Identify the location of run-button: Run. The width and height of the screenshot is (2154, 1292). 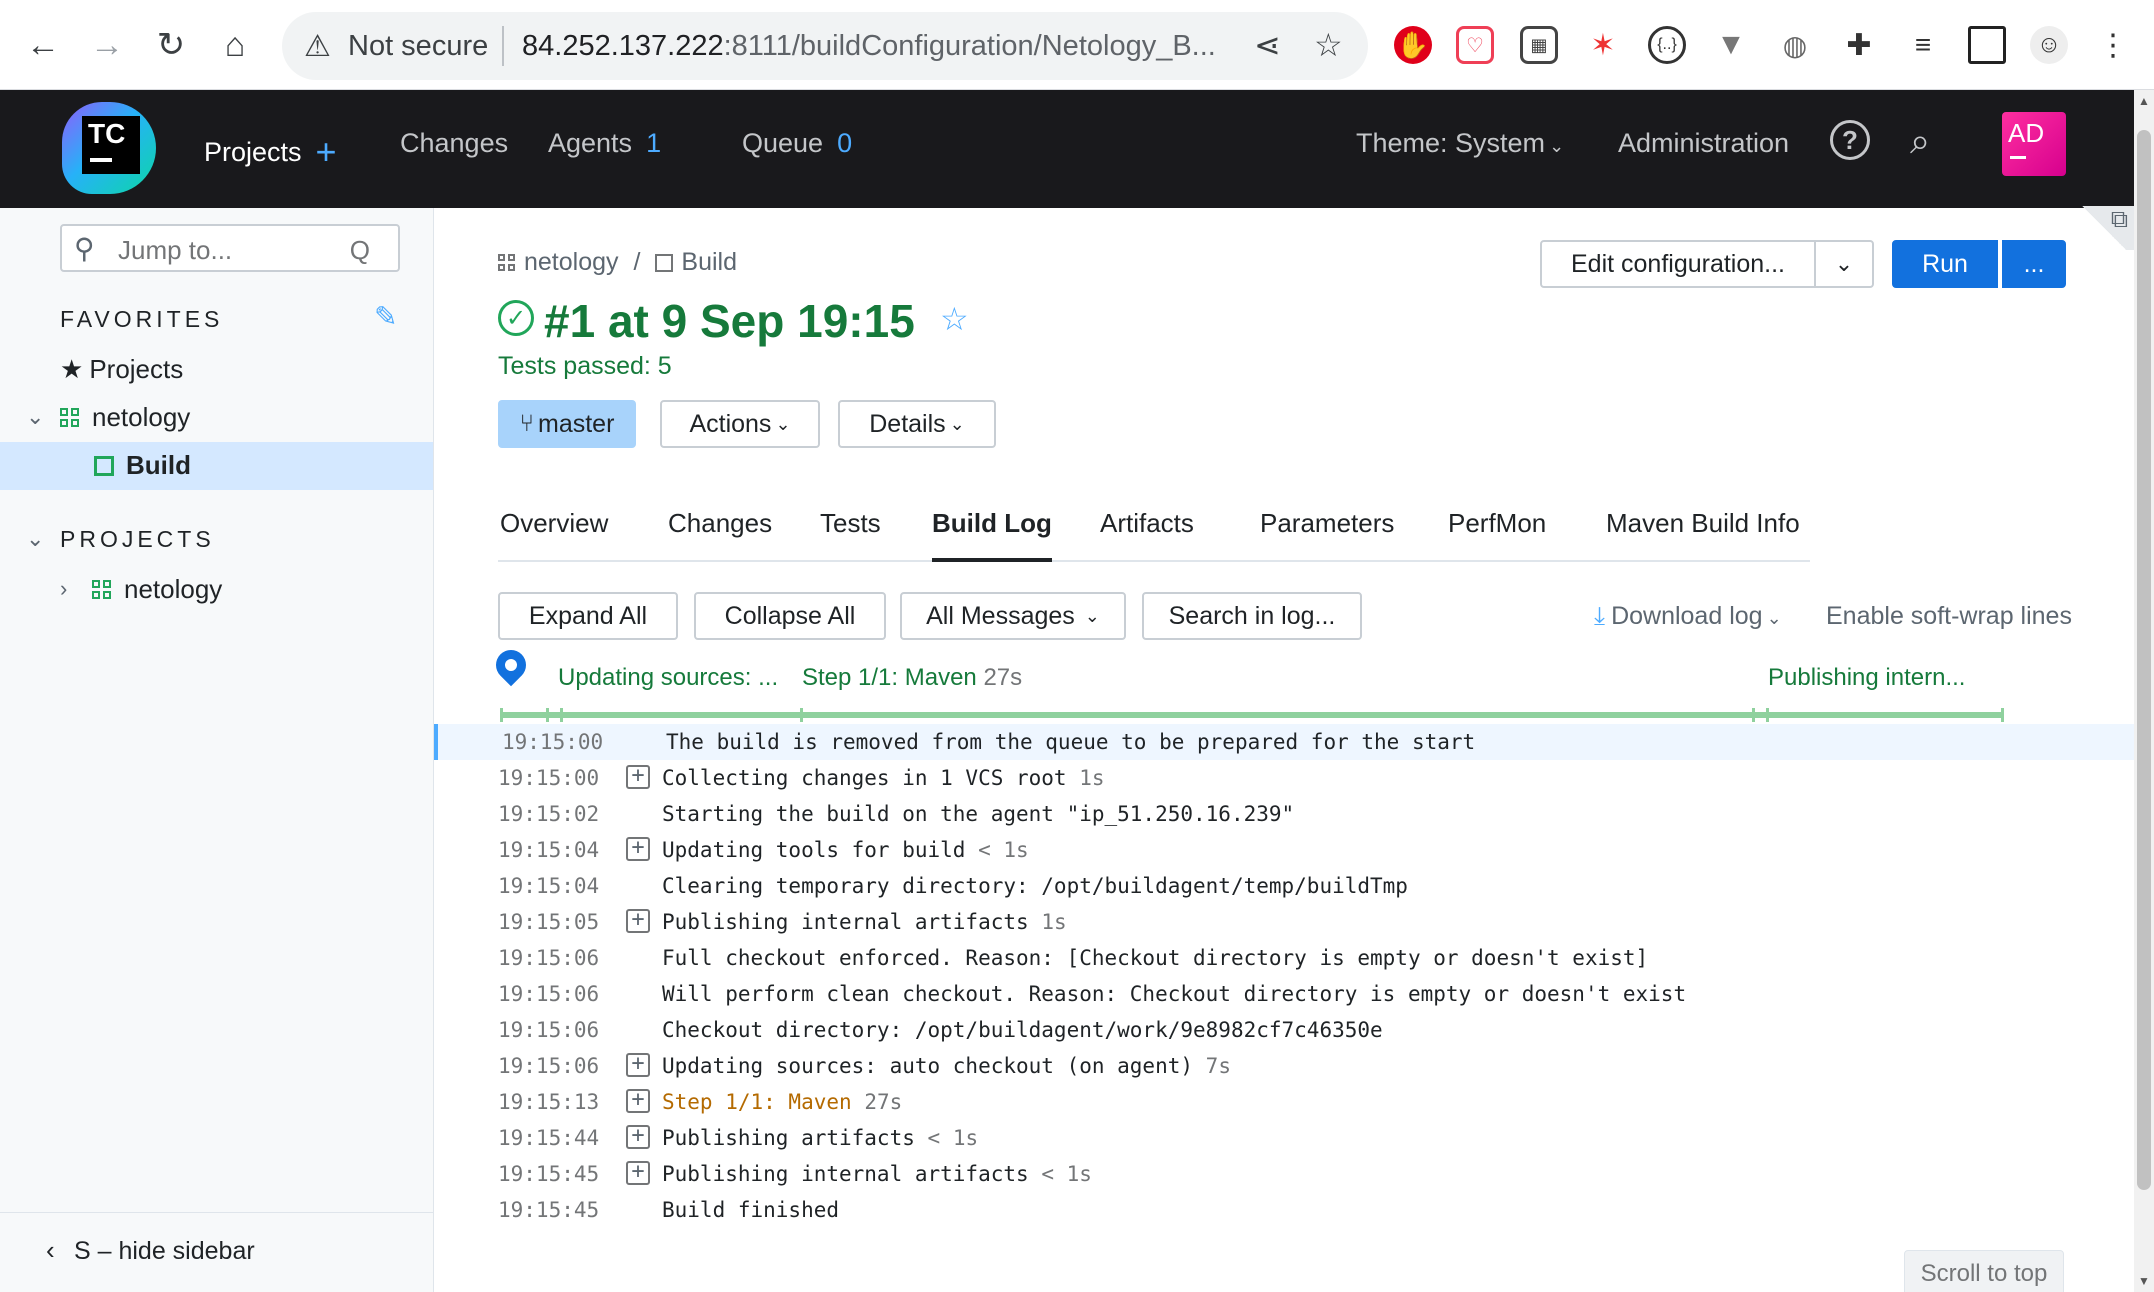
(1945, 264).